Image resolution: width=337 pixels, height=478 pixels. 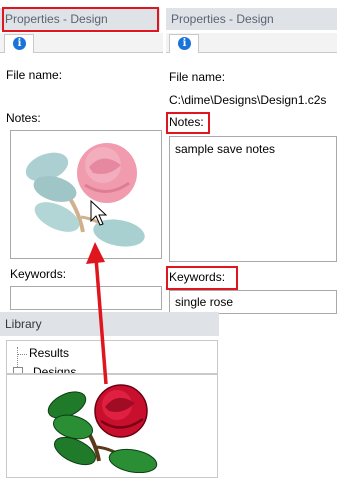 I want to click on red-arrow-annotation, so click(x=97, y=313).